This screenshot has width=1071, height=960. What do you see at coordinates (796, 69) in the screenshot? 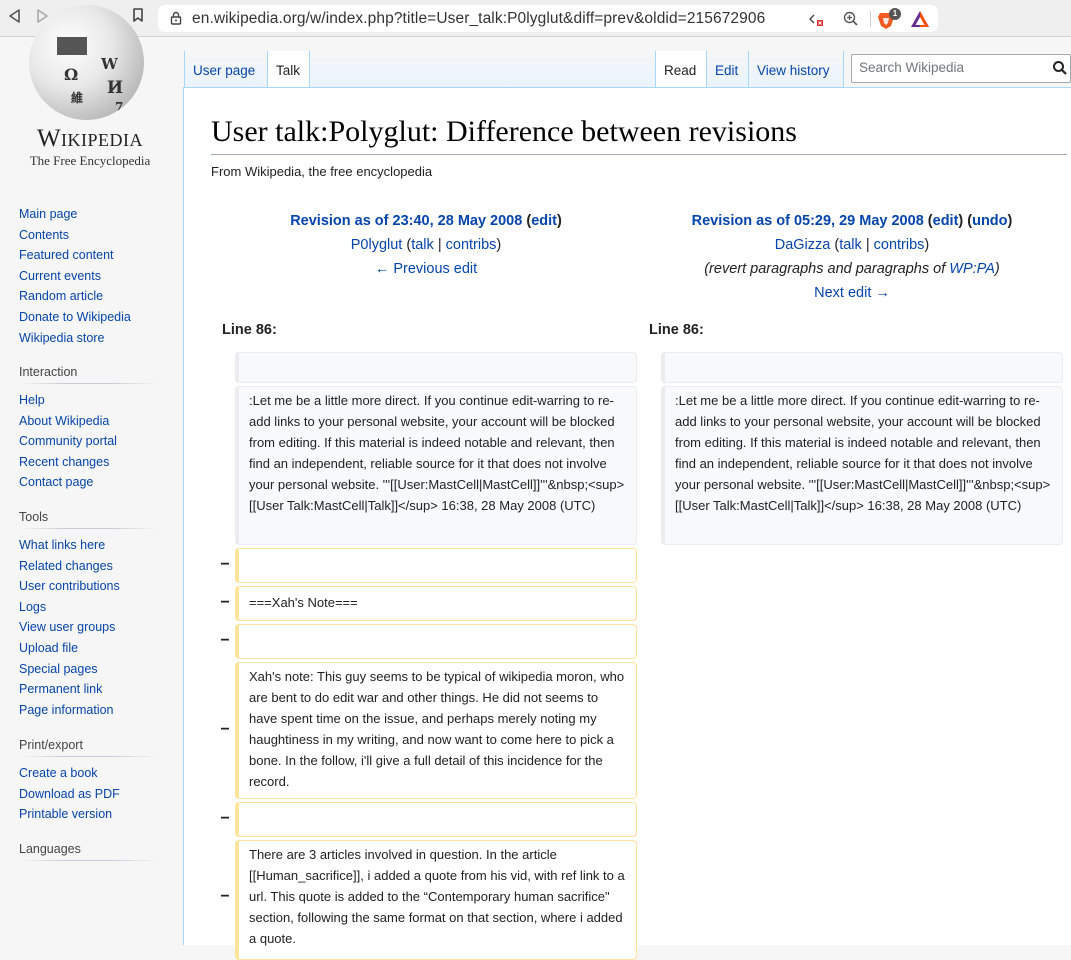
I see `tab-view-history: View history` at bounding box center [796, 69].